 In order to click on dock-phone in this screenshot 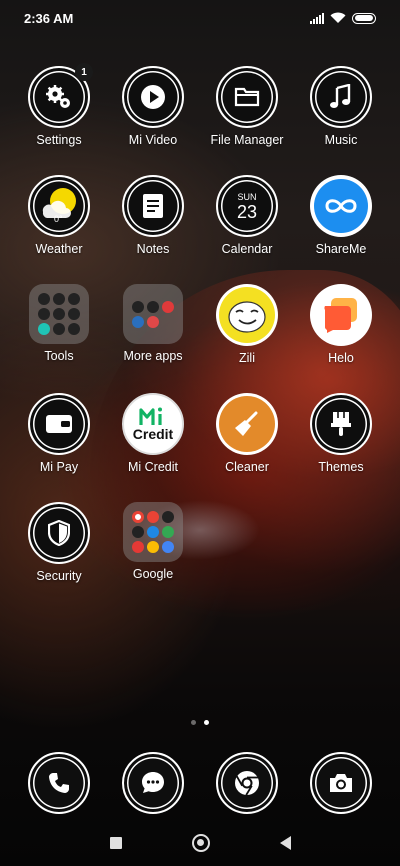, I will do `click(59, 783)`.